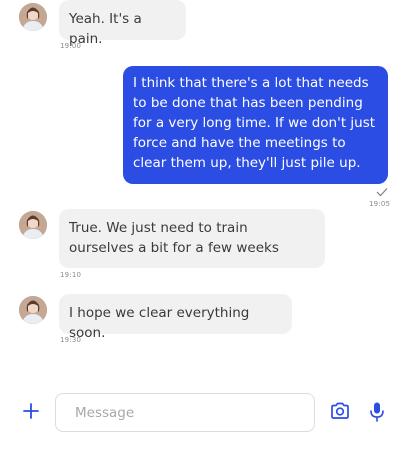  What do you see at coordinates (122, 23) in the screenshot?
I see `message-bubble: Yeah. It's a pain.` at bounding box center [122, 23].